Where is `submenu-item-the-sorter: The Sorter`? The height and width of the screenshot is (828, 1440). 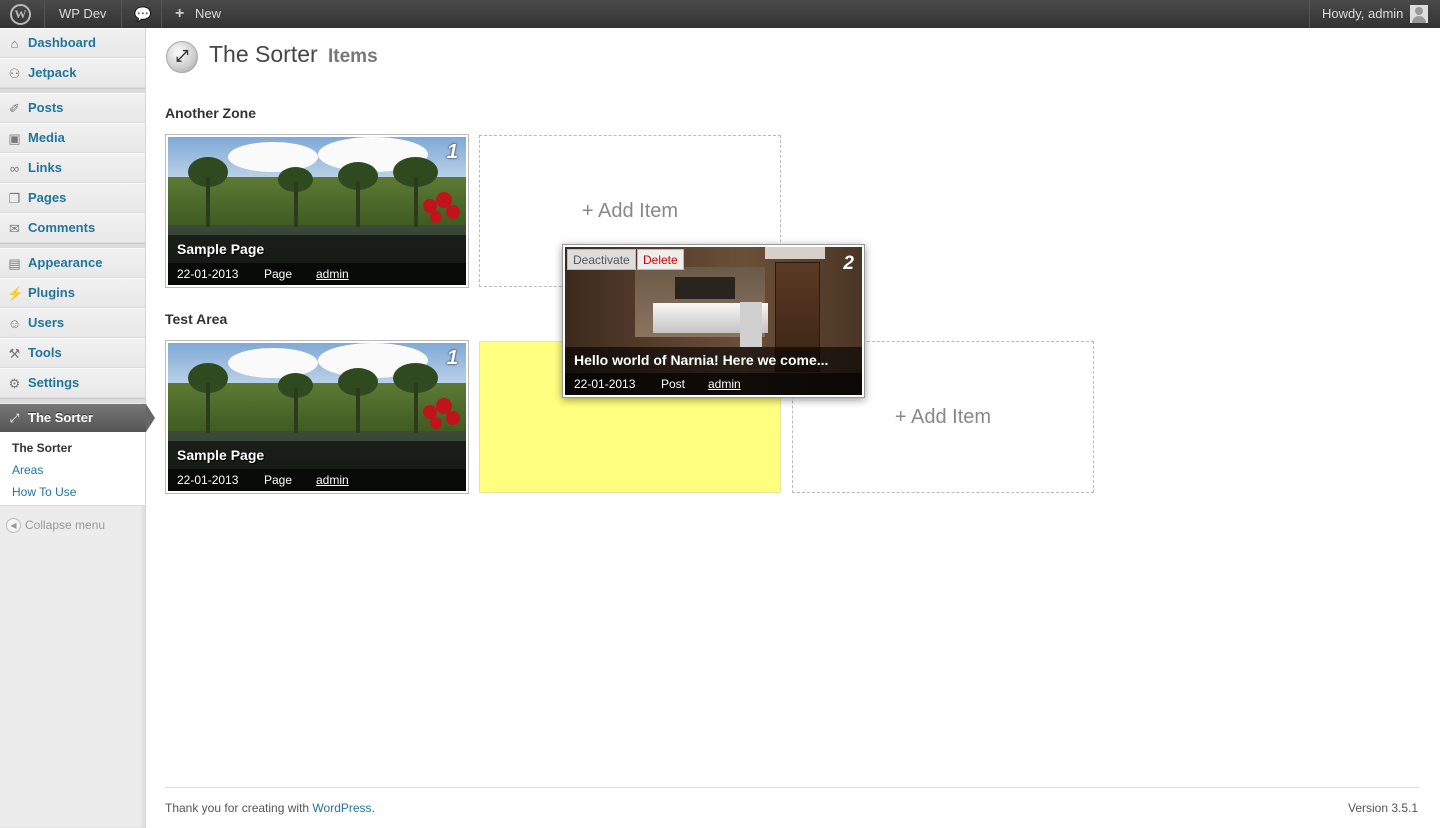 submenu-item-the-sorter: The Sorter is located at coordinates (42, 448).